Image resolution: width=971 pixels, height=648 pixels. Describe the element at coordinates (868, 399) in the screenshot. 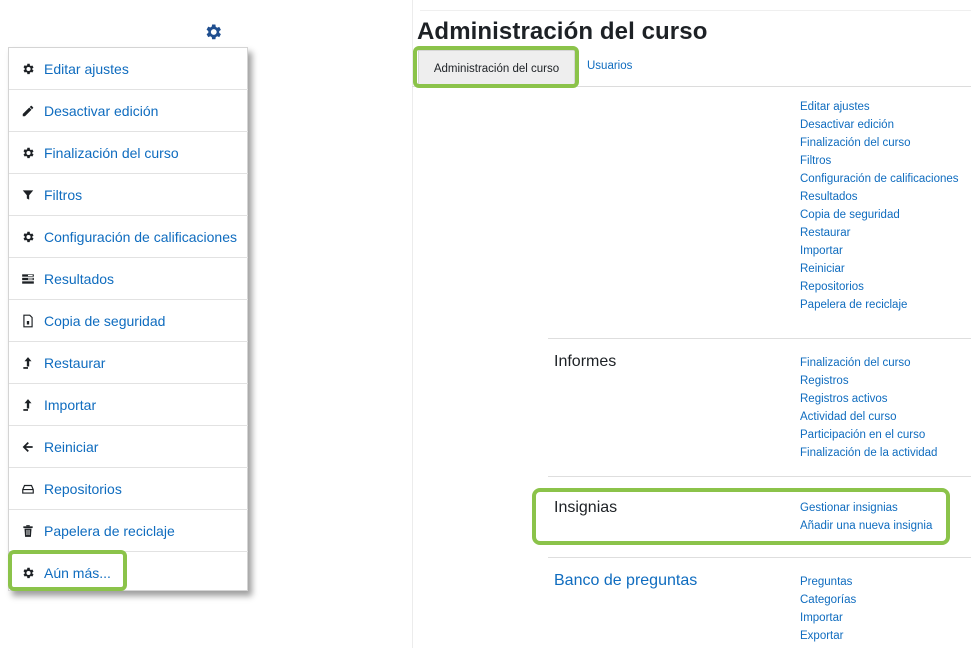

I see `link-registros-activos: Registros activos` at that location.